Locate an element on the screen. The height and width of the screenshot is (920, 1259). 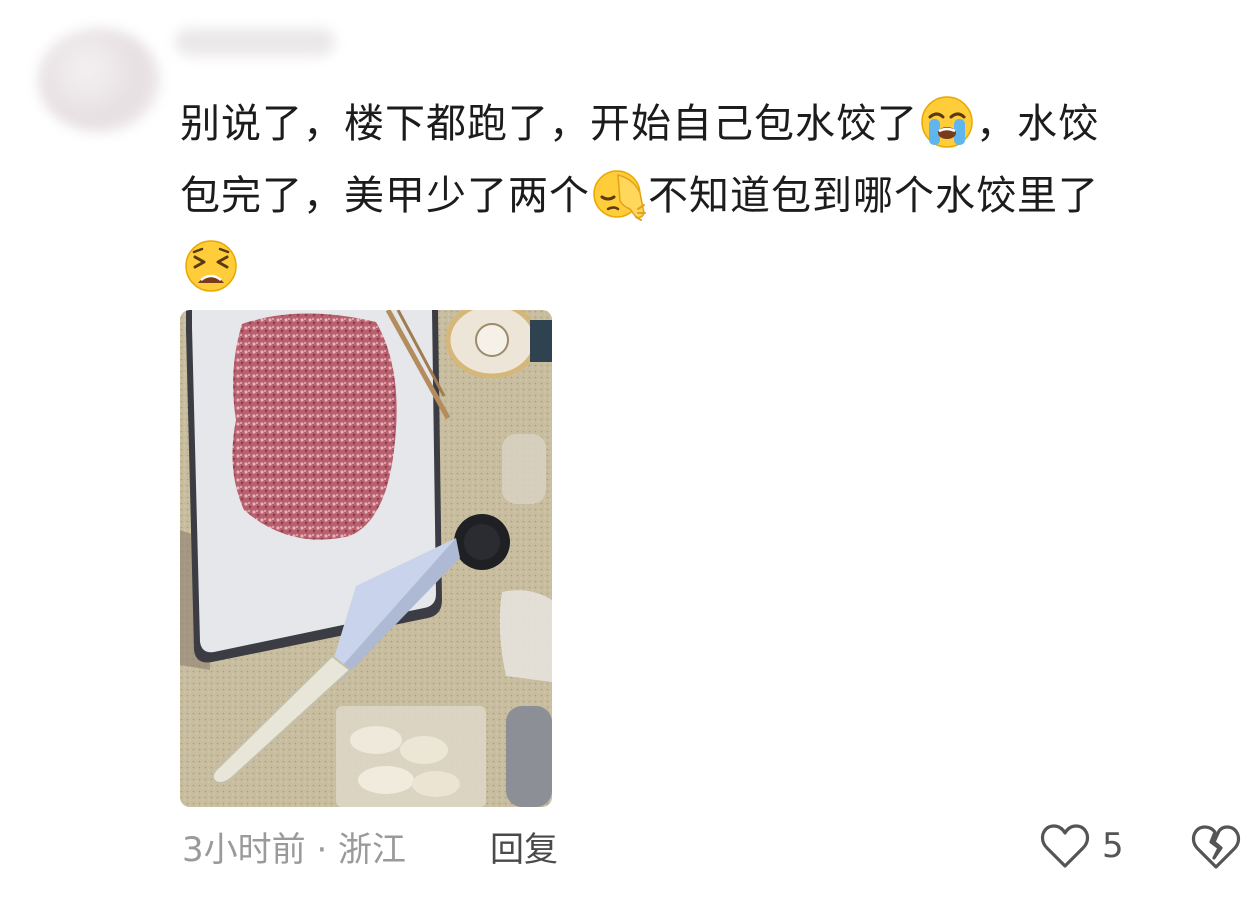
like-count: 5 is located at coordinates (1113, 846).